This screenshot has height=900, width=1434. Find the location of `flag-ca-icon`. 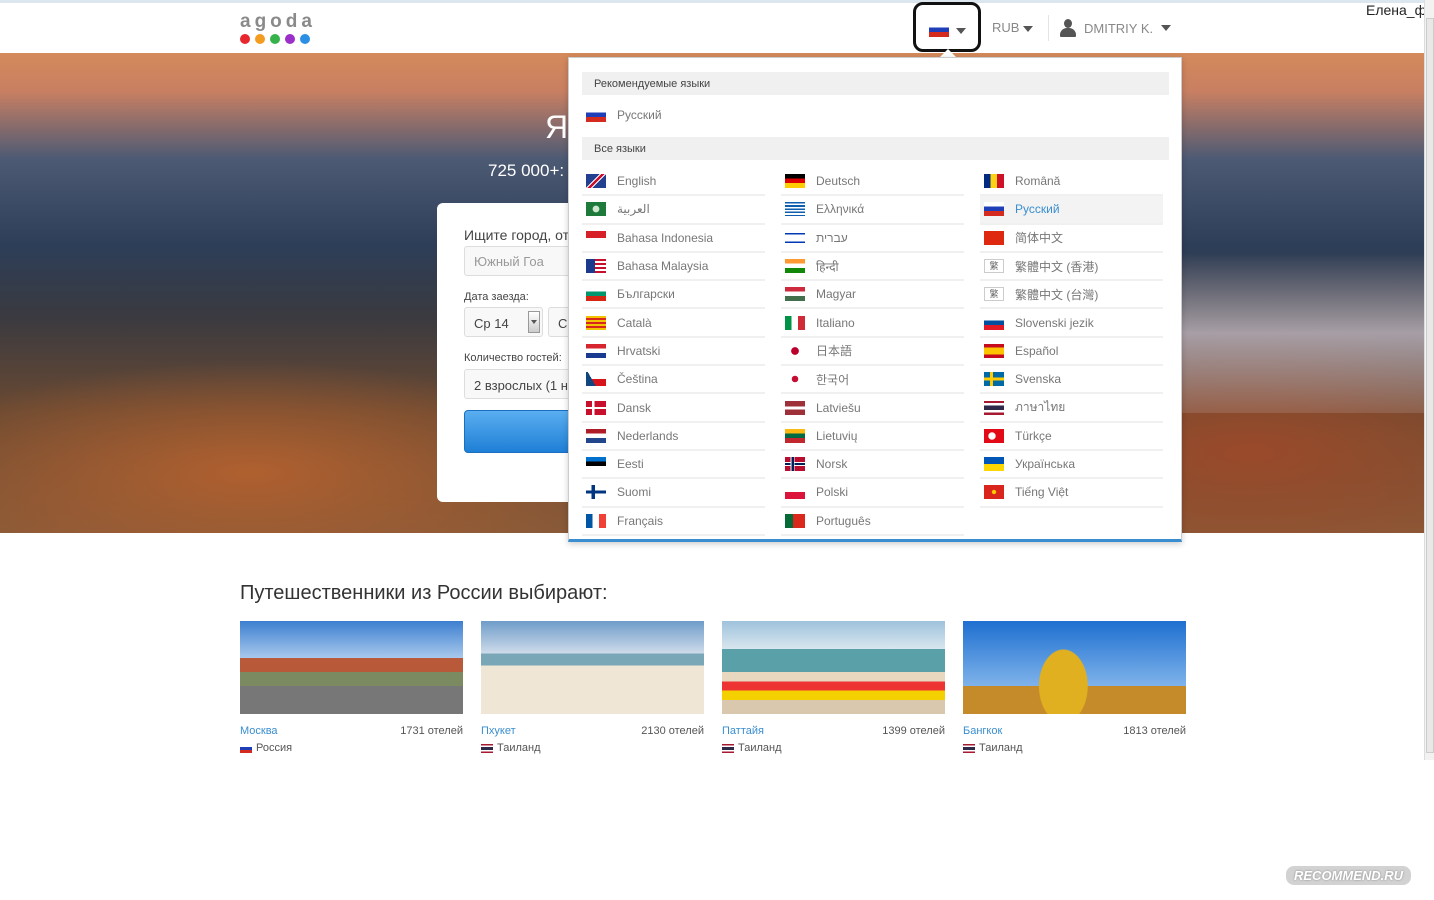

flag-ca-icon is located at coordinates (596, 322).